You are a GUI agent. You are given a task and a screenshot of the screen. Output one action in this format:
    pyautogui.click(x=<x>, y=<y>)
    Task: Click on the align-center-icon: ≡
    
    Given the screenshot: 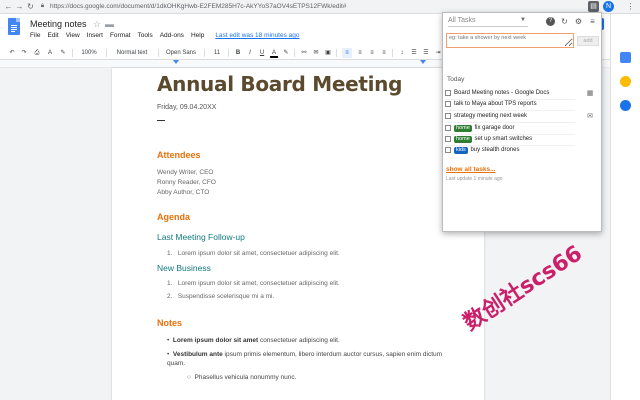 What is the action you would take?
    pyautogui.click(x=360, y=53)
    